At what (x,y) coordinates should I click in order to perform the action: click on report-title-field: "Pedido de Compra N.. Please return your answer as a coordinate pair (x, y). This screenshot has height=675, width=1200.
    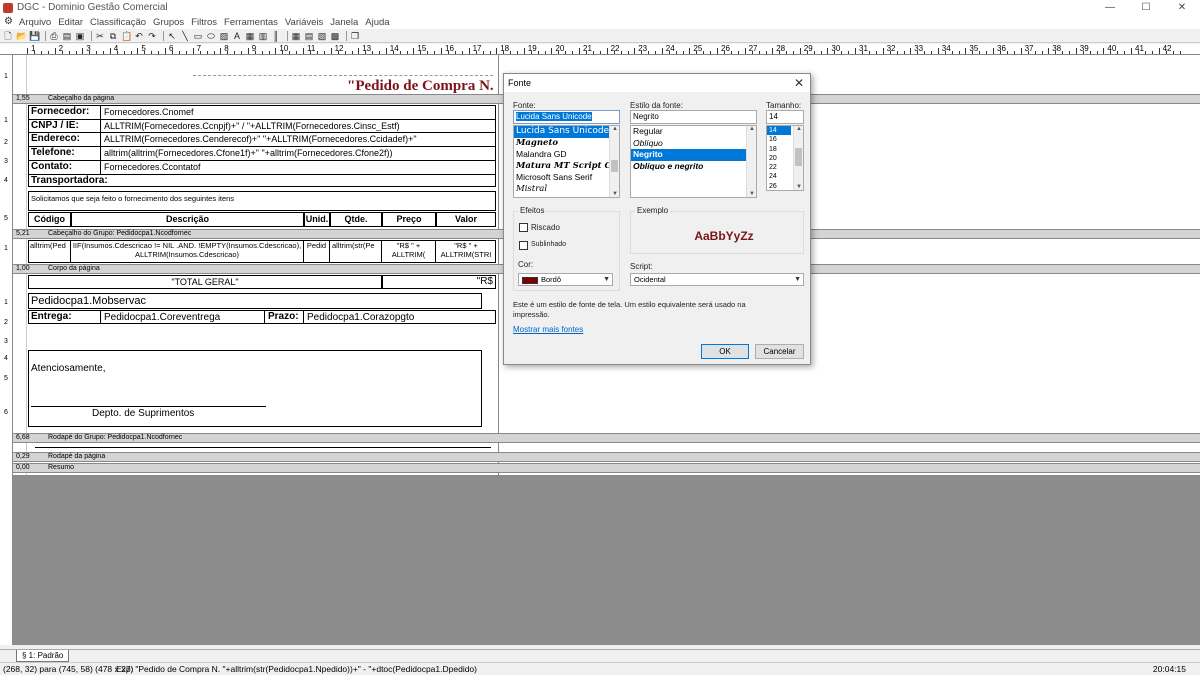
    Looking at the image, I should click on (420, 86).